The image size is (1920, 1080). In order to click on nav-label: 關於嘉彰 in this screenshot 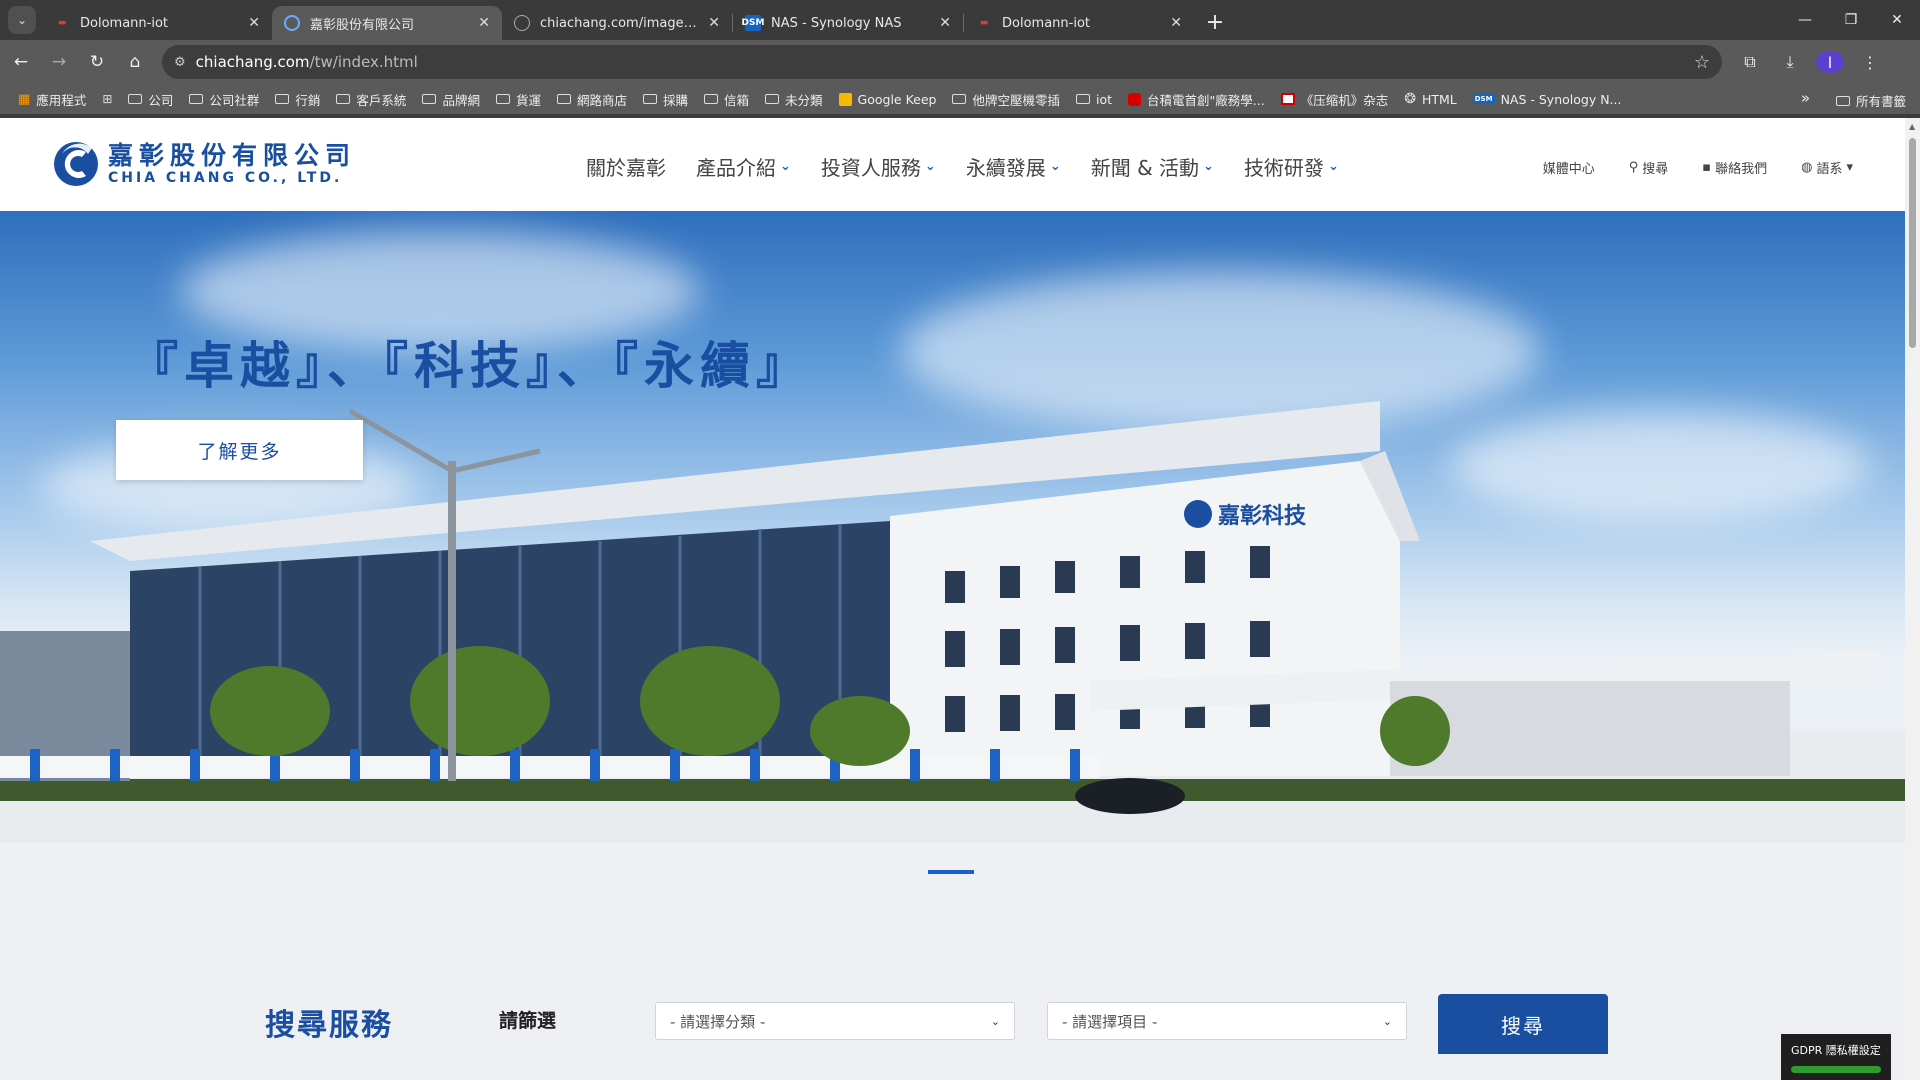, I will do `click(626, 168)`.